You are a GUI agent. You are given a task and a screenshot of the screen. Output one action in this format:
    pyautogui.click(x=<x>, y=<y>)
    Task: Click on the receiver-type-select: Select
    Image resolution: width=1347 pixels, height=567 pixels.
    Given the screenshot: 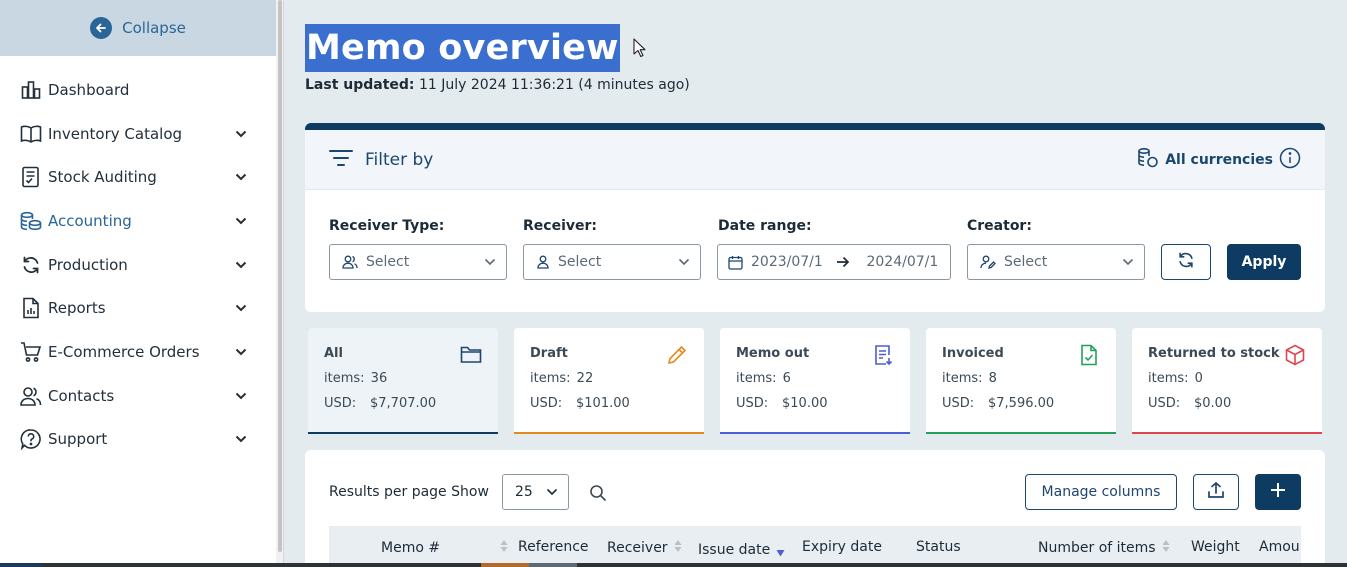 What is the action you would take?
    pyautogui.click(x=418, y=262)
    